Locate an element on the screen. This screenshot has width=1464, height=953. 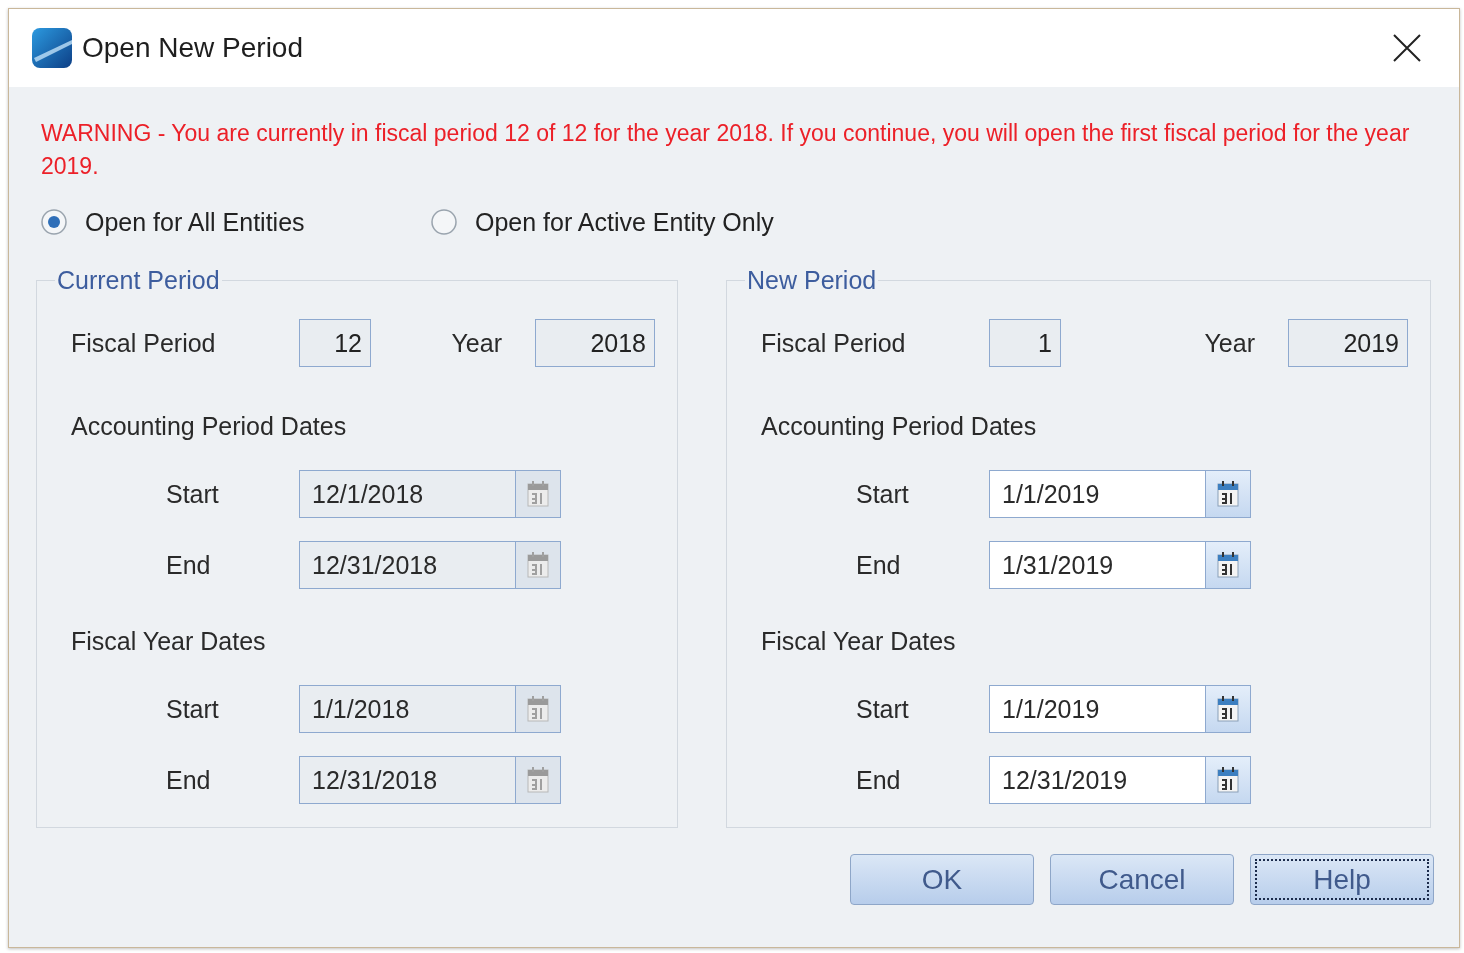
radio-option: Open for All Entities is located at coordinates (236, 222).